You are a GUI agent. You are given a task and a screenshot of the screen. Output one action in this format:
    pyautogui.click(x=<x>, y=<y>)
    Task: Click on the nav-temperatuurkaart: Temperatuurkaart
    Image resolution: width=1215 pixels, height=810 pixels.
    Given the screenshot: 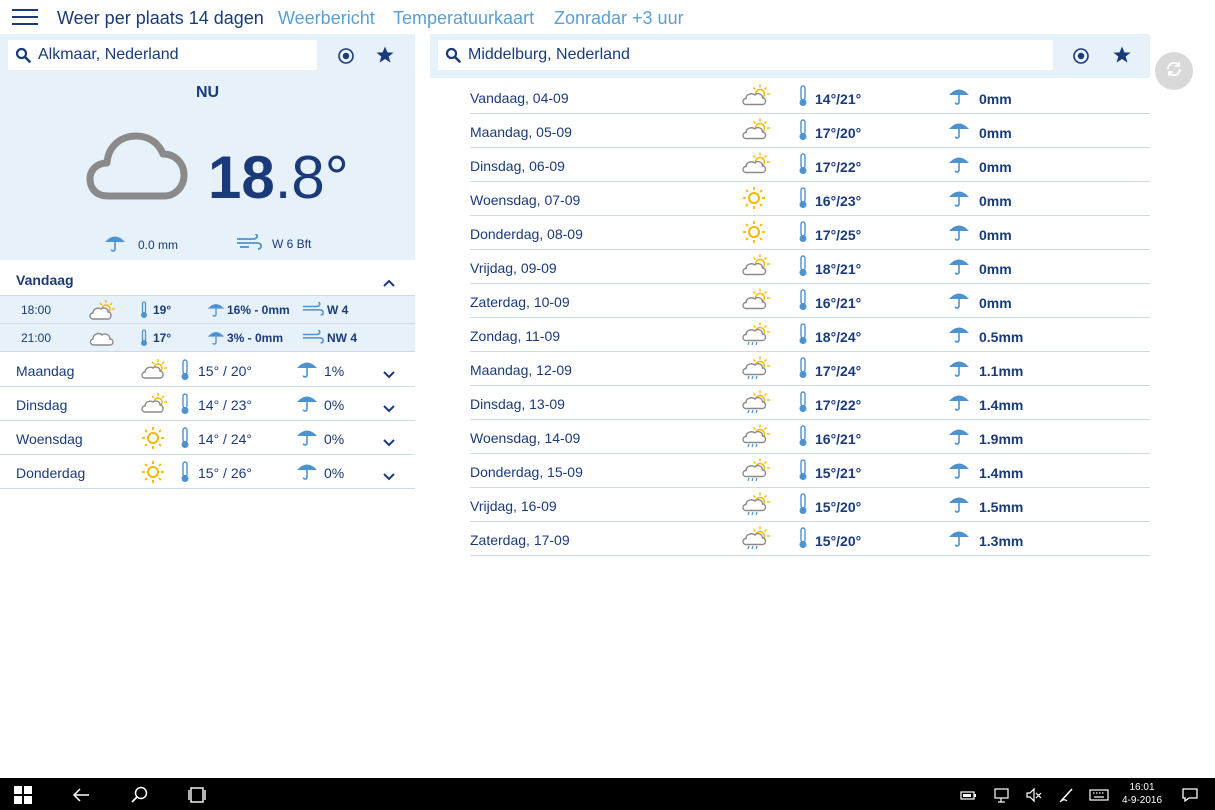 What is the action you would take?
    pyautogui.click(x=463, y=18)
    